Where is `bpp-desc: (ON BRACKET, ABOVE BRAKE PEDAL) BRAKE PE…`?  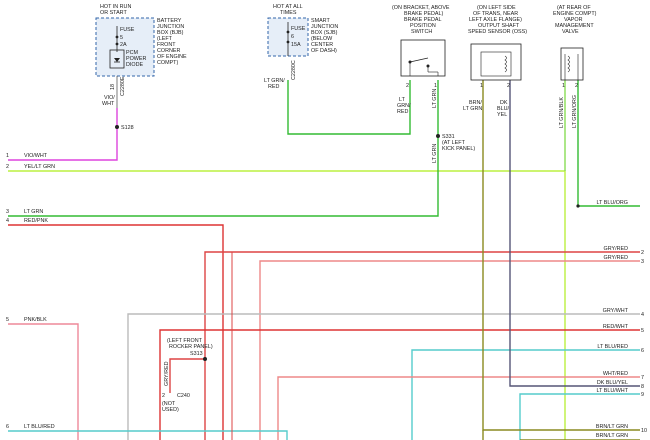
bpp-desc: (ON BRACKET, ABOVE BRAKE PEDAL) BRAKE PE… is located at coordinates (421, 20).